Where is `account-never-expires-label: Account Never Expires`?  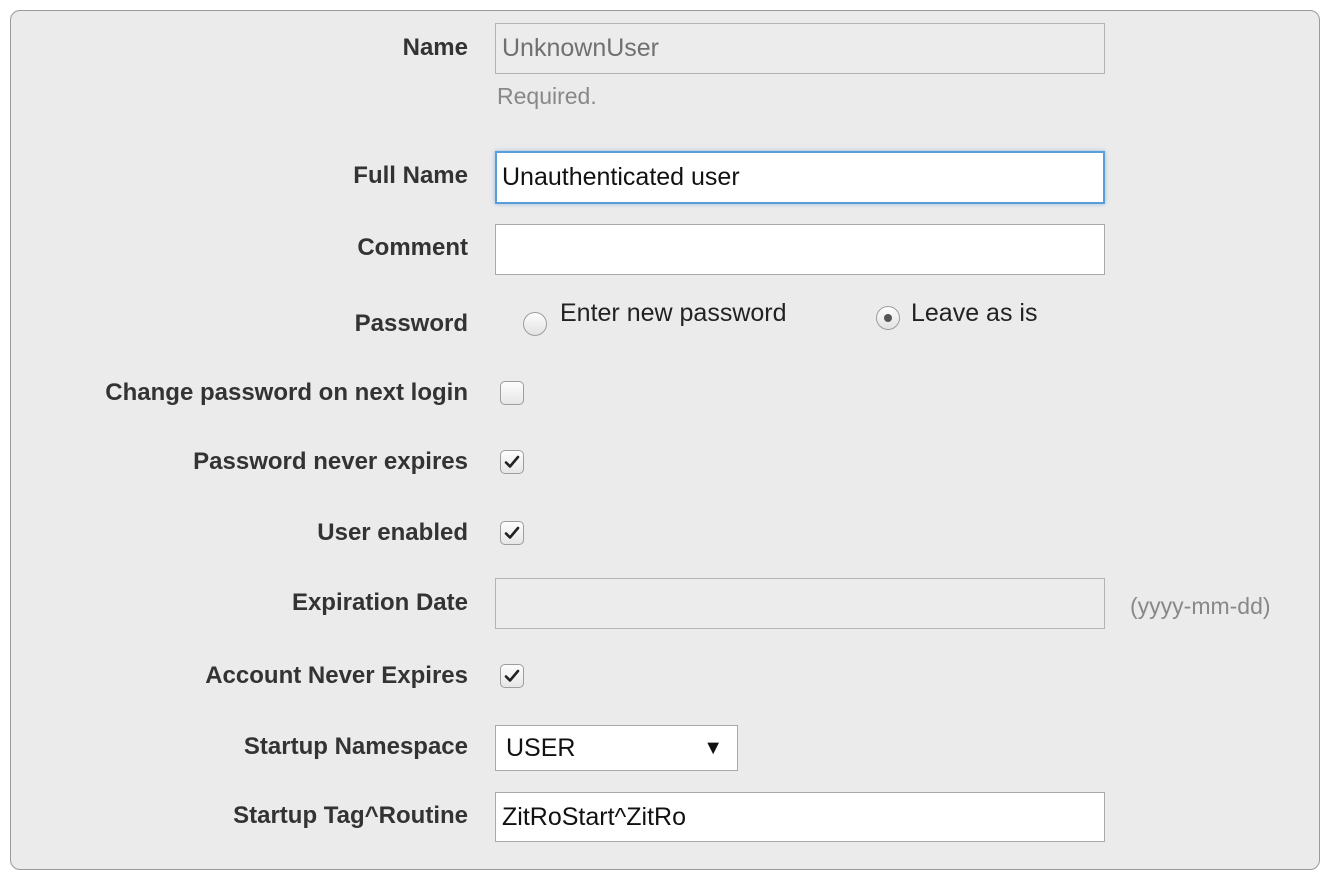
account-never-expires-label: Account Never Expires is located at coordinates (336, 675).